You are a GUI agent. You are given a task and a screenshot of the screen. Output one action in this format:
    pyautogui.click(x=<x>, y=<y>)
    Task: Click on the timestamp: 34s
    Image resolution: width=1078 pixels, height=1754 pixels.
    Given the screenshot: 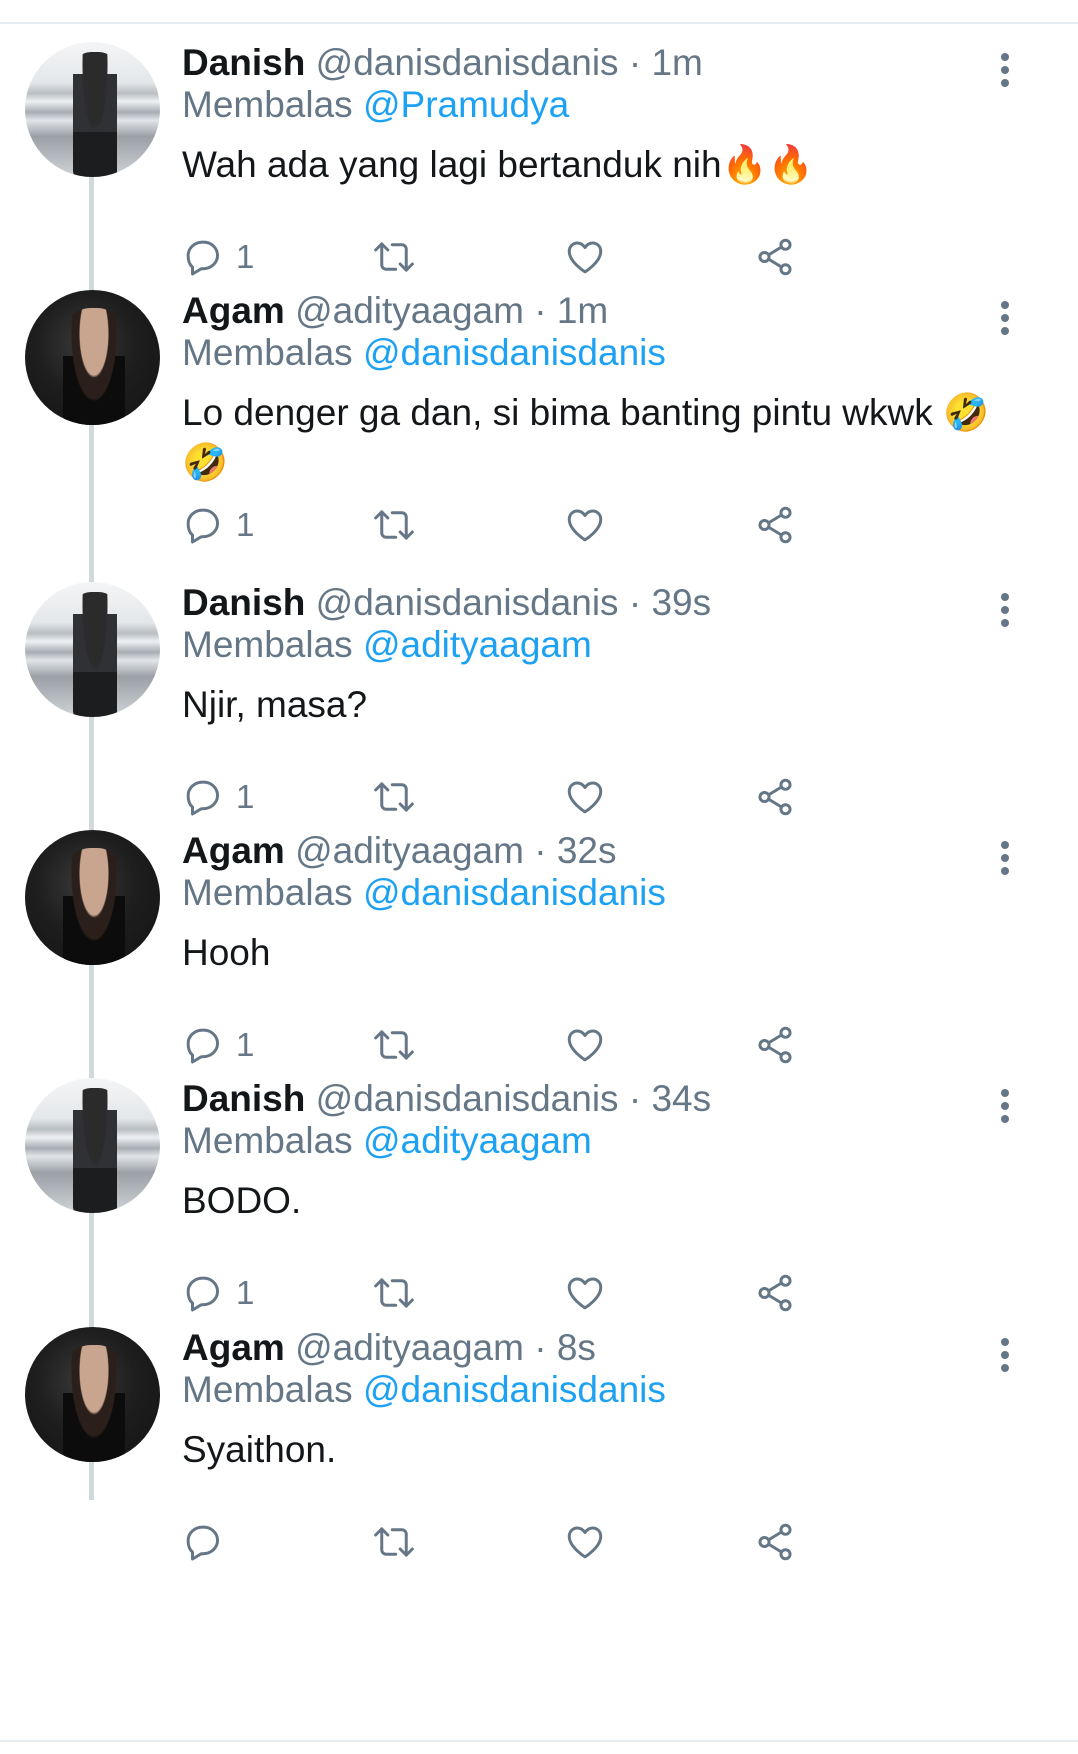 What is the action you would take?
    pyautogui.click(x=681, y=1098)
    